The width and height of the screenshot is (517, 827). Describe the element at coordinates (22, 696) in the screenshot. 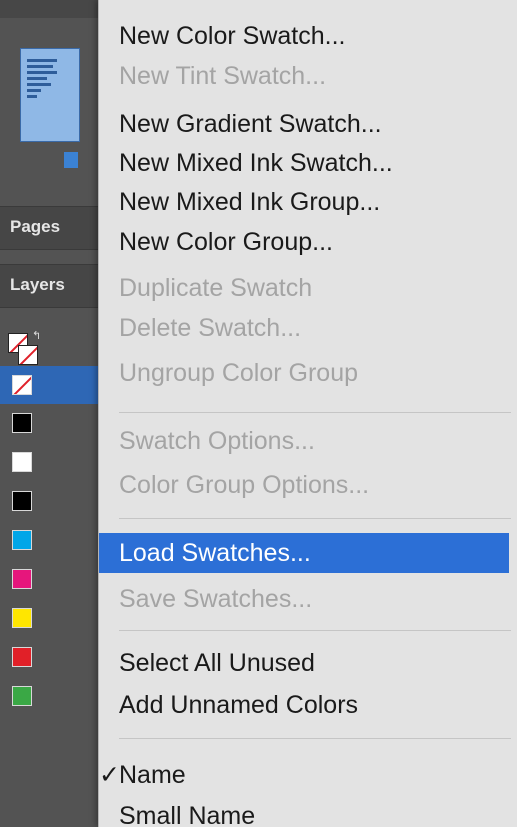

I see `green-swatch-icon` at that location.